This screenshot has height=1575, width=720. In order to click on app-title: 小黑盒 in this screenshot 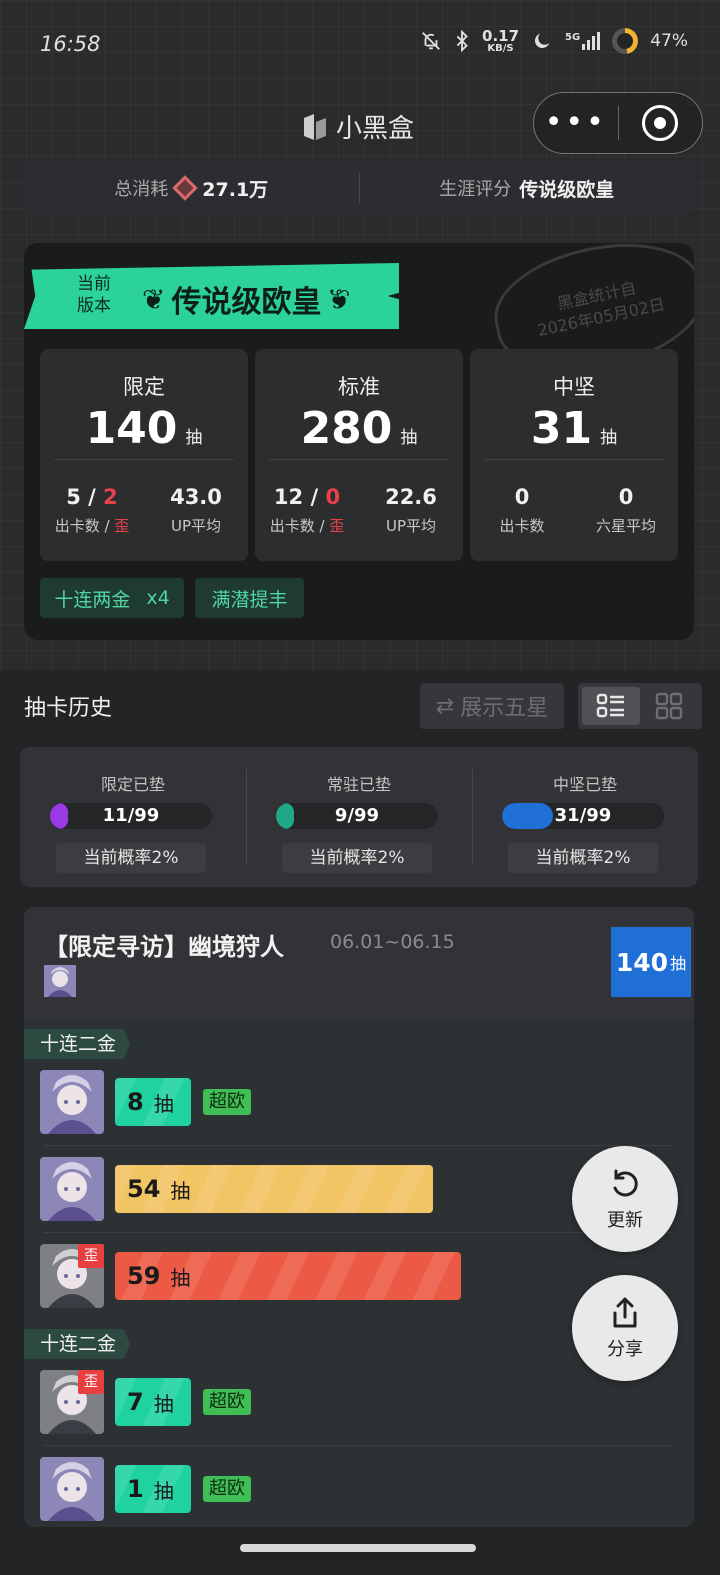, I will do `click(357, 126)`.